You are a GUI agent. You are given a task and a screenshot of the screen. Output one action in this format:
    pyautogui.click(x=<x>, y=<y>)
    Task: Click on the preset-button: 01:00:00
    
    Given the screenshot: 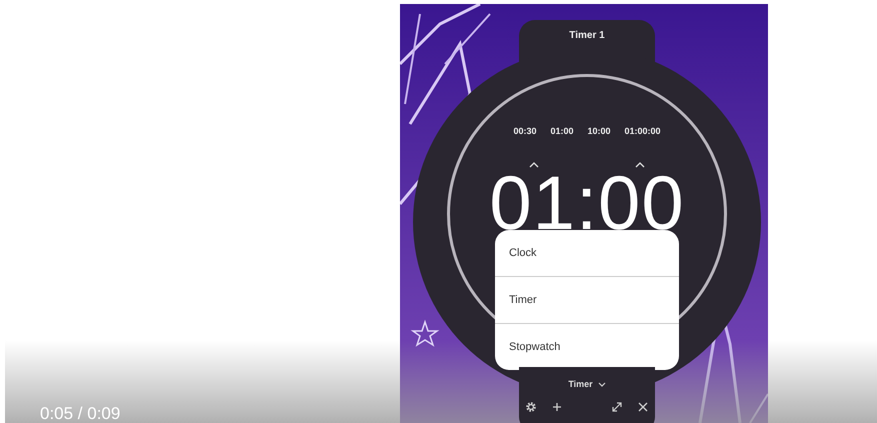 What is the action you would take?
    pyautogui.click(x=642, y=131)
    